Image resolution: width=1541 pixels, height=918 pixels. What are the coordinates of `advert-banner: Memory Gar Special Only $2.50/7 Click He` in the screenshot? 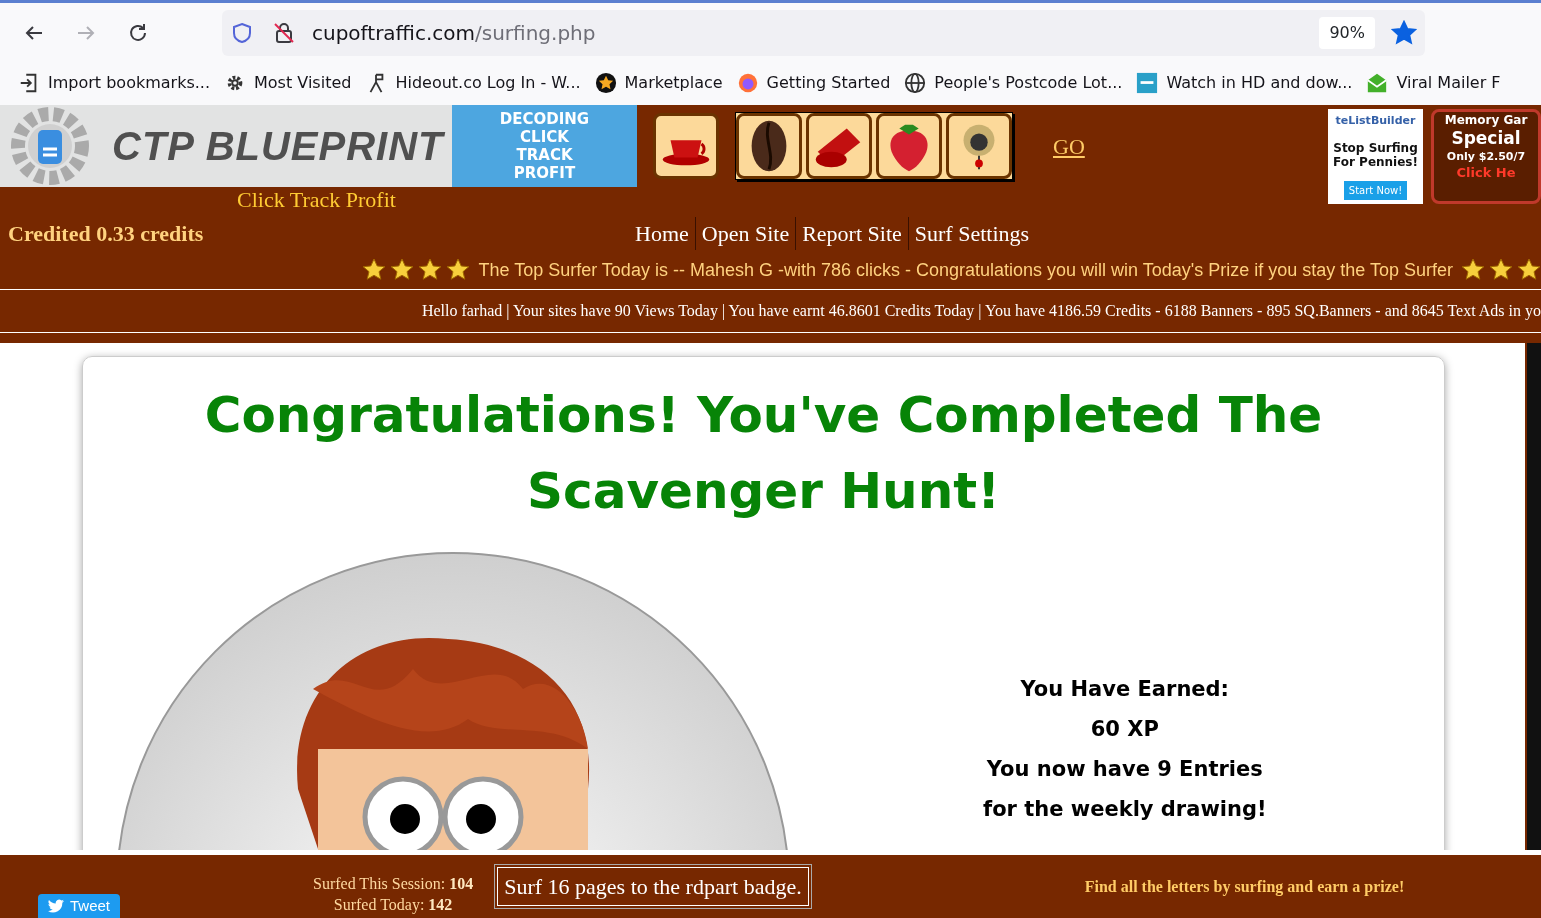 It's located at (1486, 156).